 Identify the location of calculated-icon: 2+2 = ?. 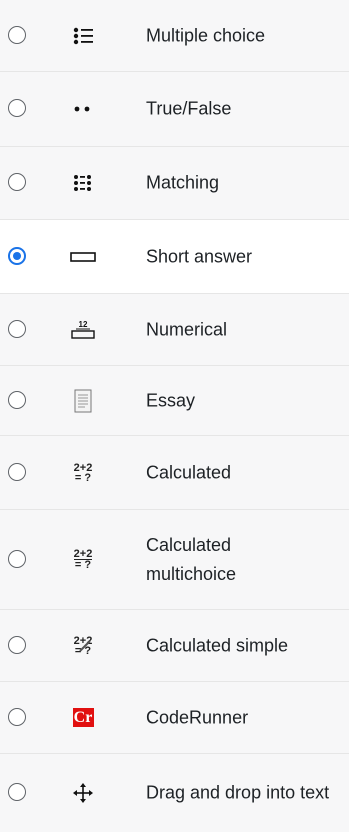
(83, 473).